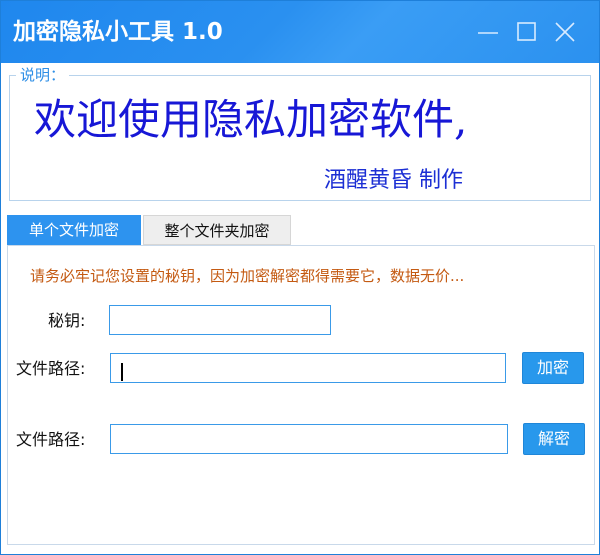 The width and height of the screenshot is (600, 555). Describe the element at coordinates (251, 119) in the screenshot. I see `welcome-text: 欢迎使用隐私加密软件,` at that location.